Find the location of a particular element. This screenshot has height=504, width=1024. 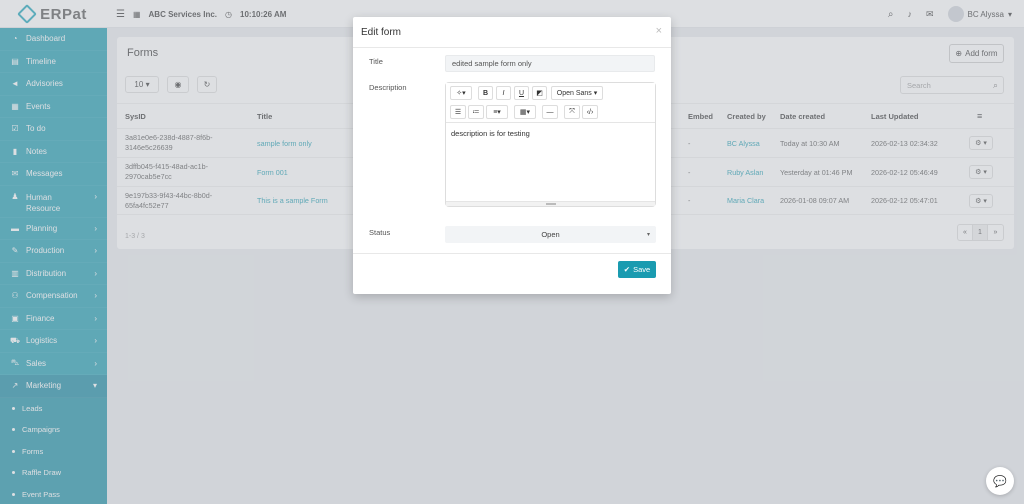

check-circle-icon: ✔ is located at coordinates (627, 269).